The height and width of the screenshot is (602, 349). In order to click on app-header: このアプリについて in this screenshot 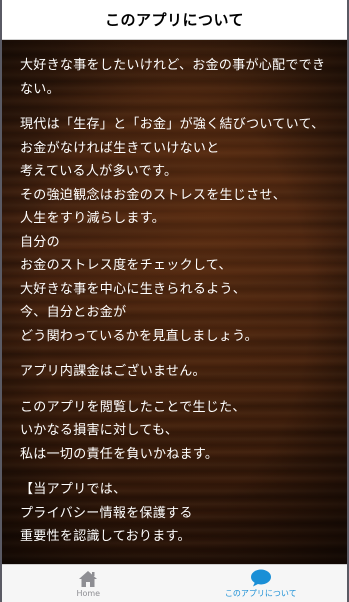, I will do `click(174, 20)`.